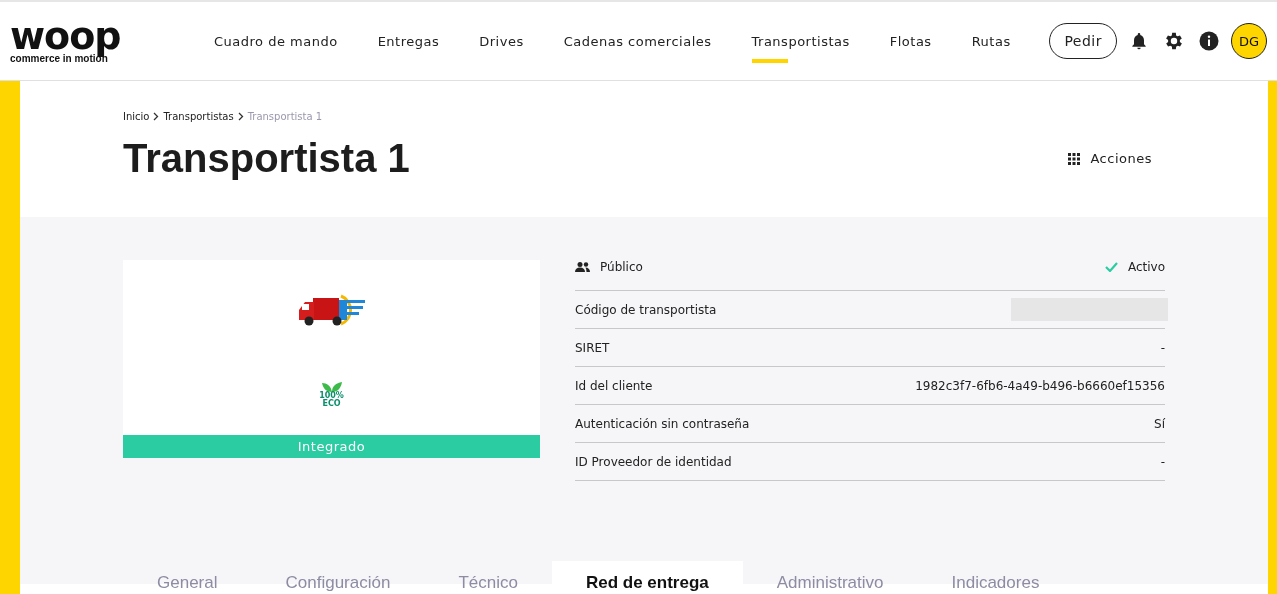  Describe the element at coordinates (1040, 385) in the screenshot. I see `field-value: 1982c3f7-6fb6-4a49-b496-b6660ef15356` at that location.